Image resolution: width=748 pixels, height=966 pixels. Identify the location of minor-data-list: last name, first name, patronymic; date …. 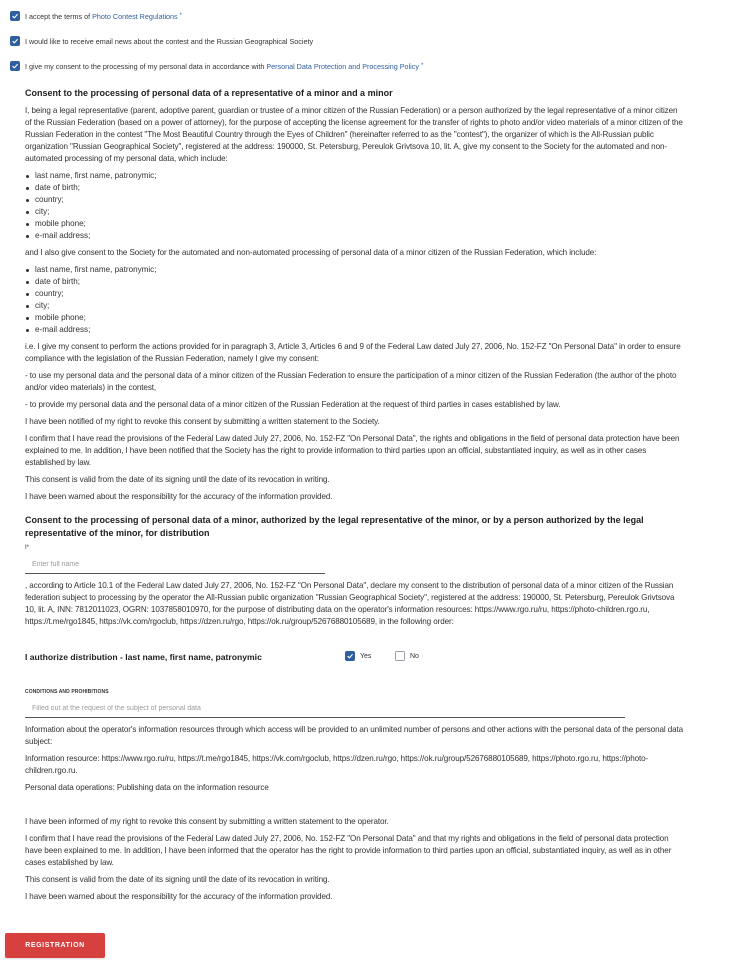
(355, 300).